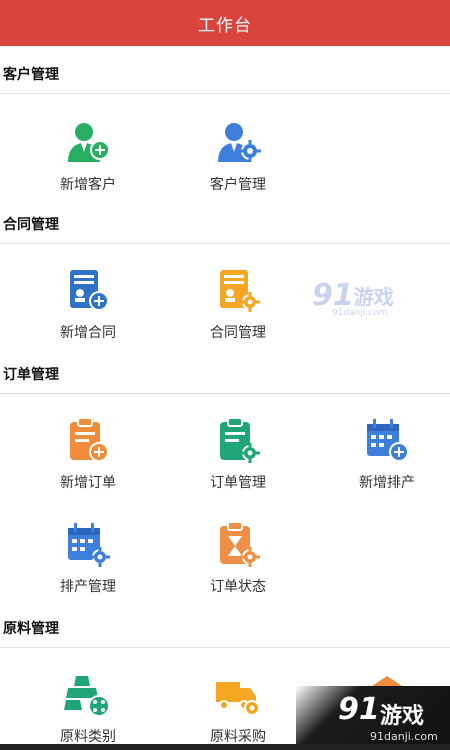 The image size is (450, 750). What do you see at coordinates (238, 587) in the screenshot?
I see `tile-label: 订单状态` at bounding box center [238, 587].